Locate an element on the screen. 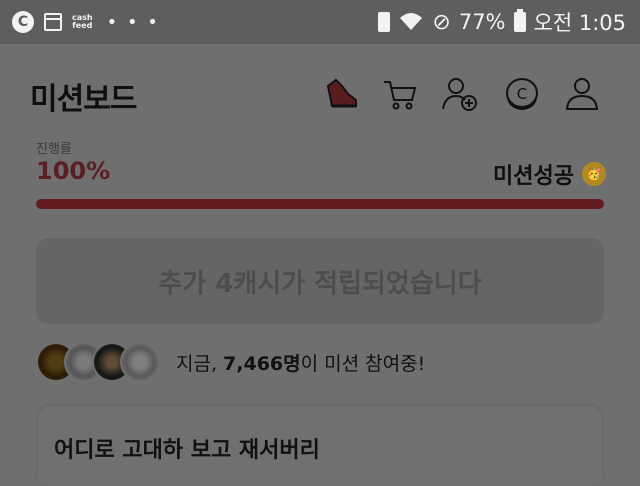 This screenshot has height=486, width=640. mission-card-title: 어디로 고대하 보고 재서버리 is located at coordinates (187, 450).